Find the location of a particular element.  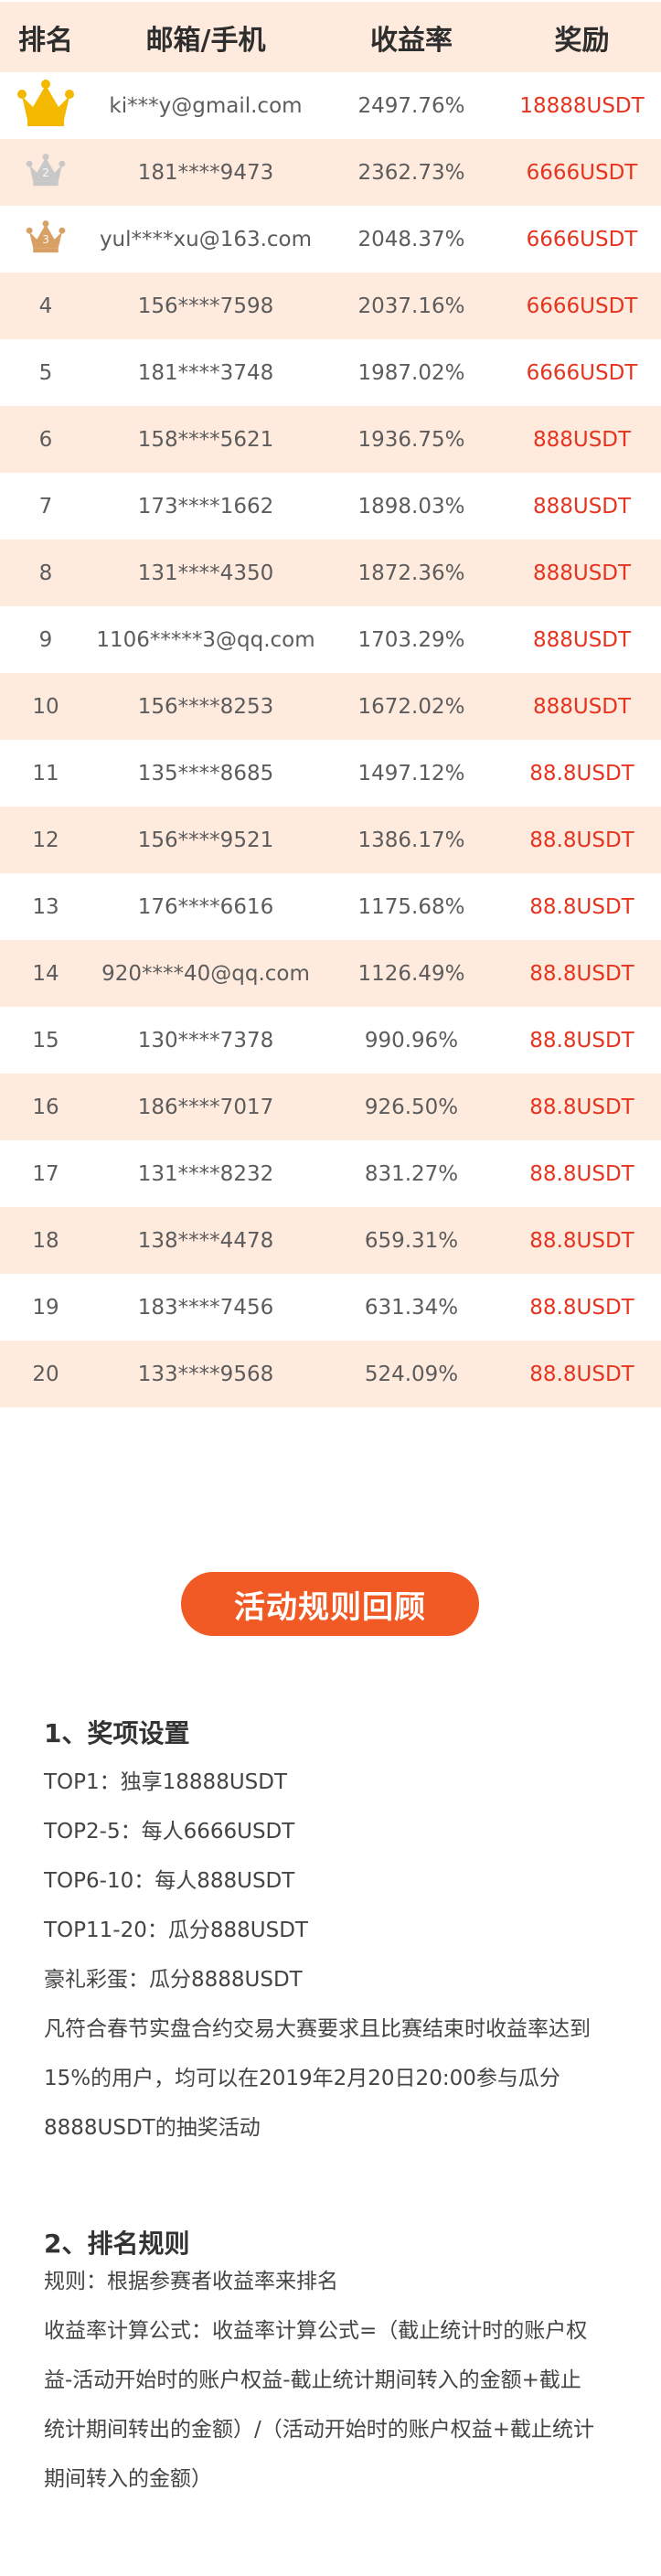

rank-cell: 6 is located at coordinates (45, 439).